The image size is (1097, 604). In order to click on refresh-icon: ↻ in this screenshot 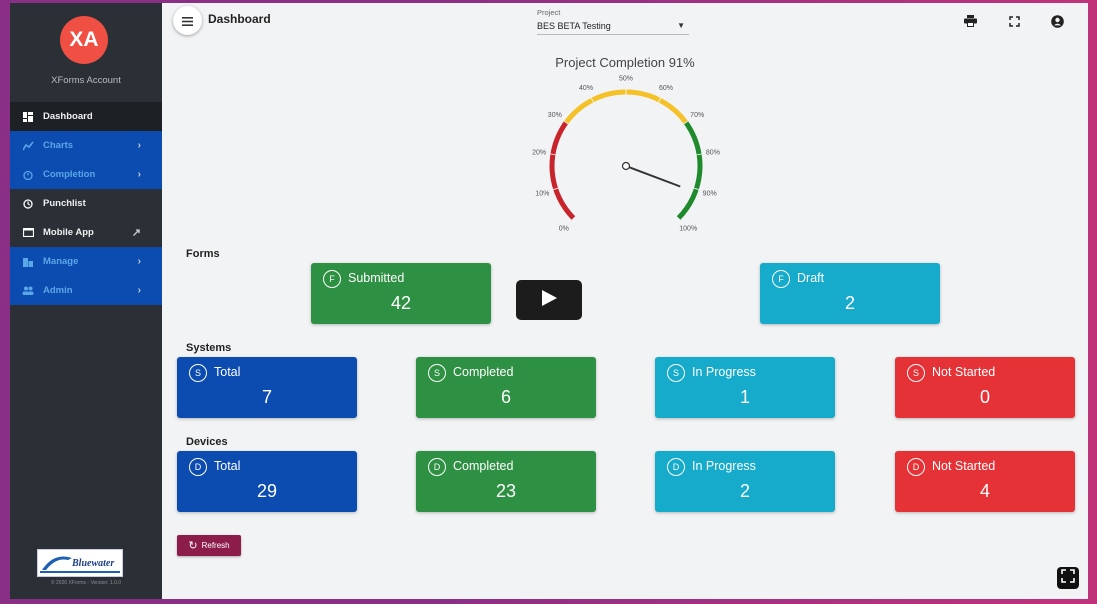, I will do `click(193, 546)`.